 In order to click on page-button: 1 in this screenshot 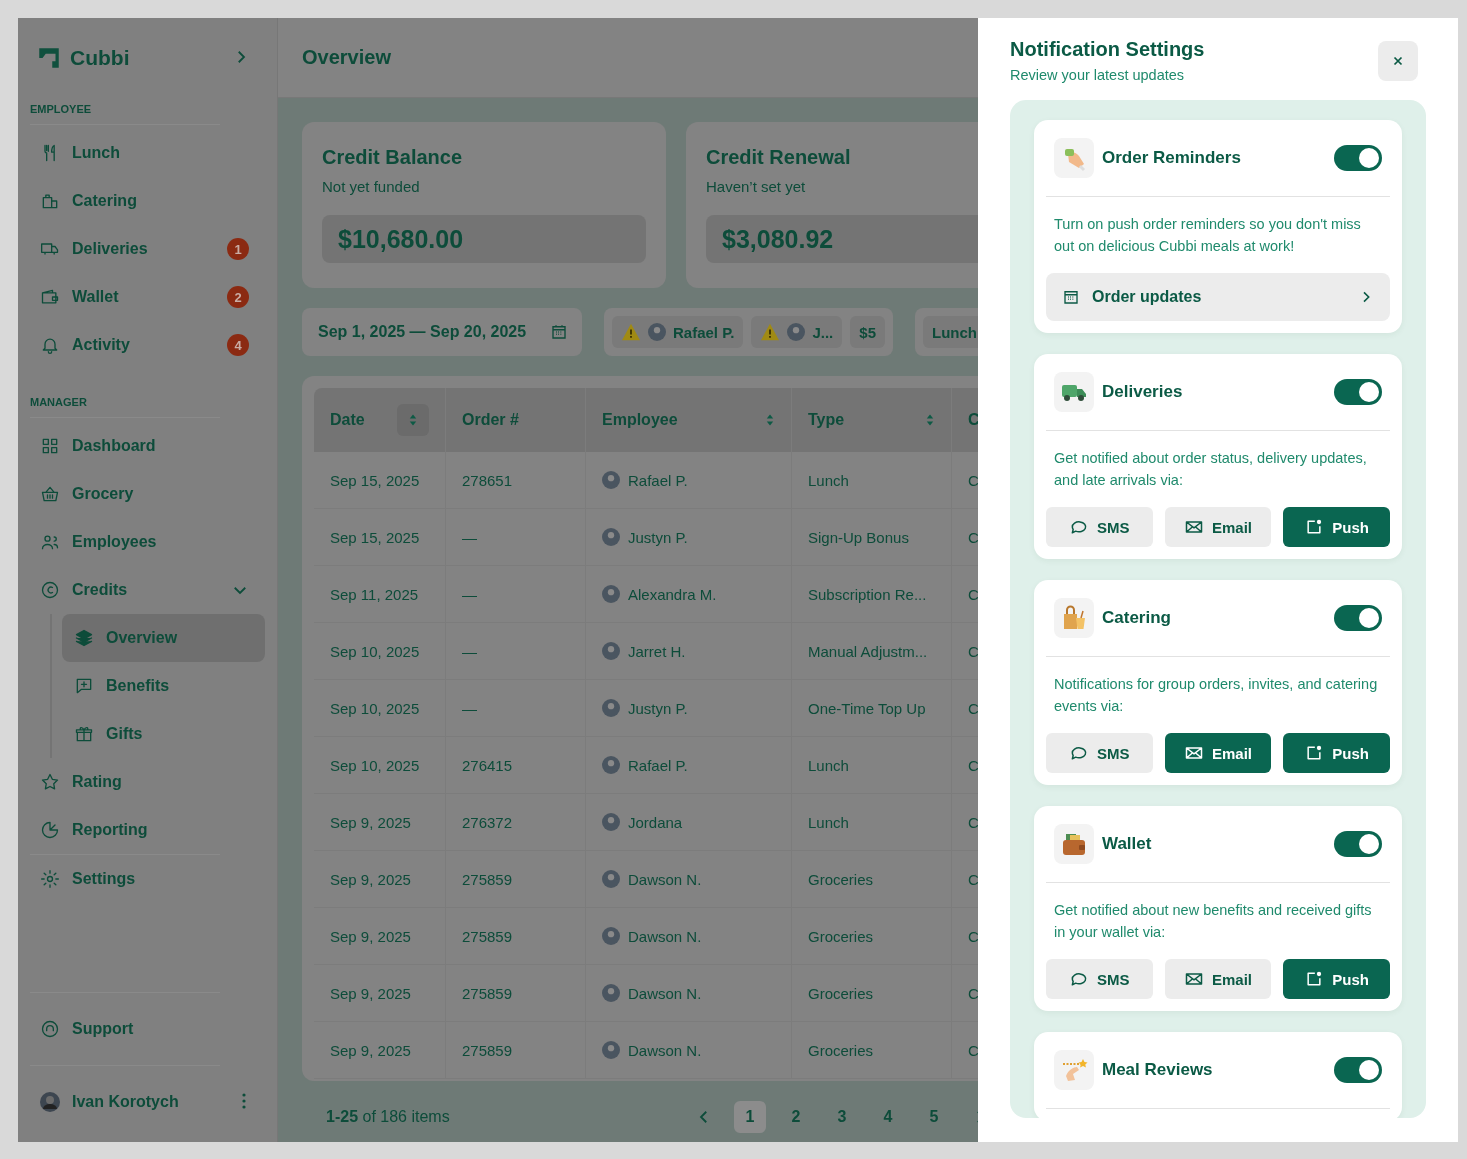, I will do `click(750, 1117)`.